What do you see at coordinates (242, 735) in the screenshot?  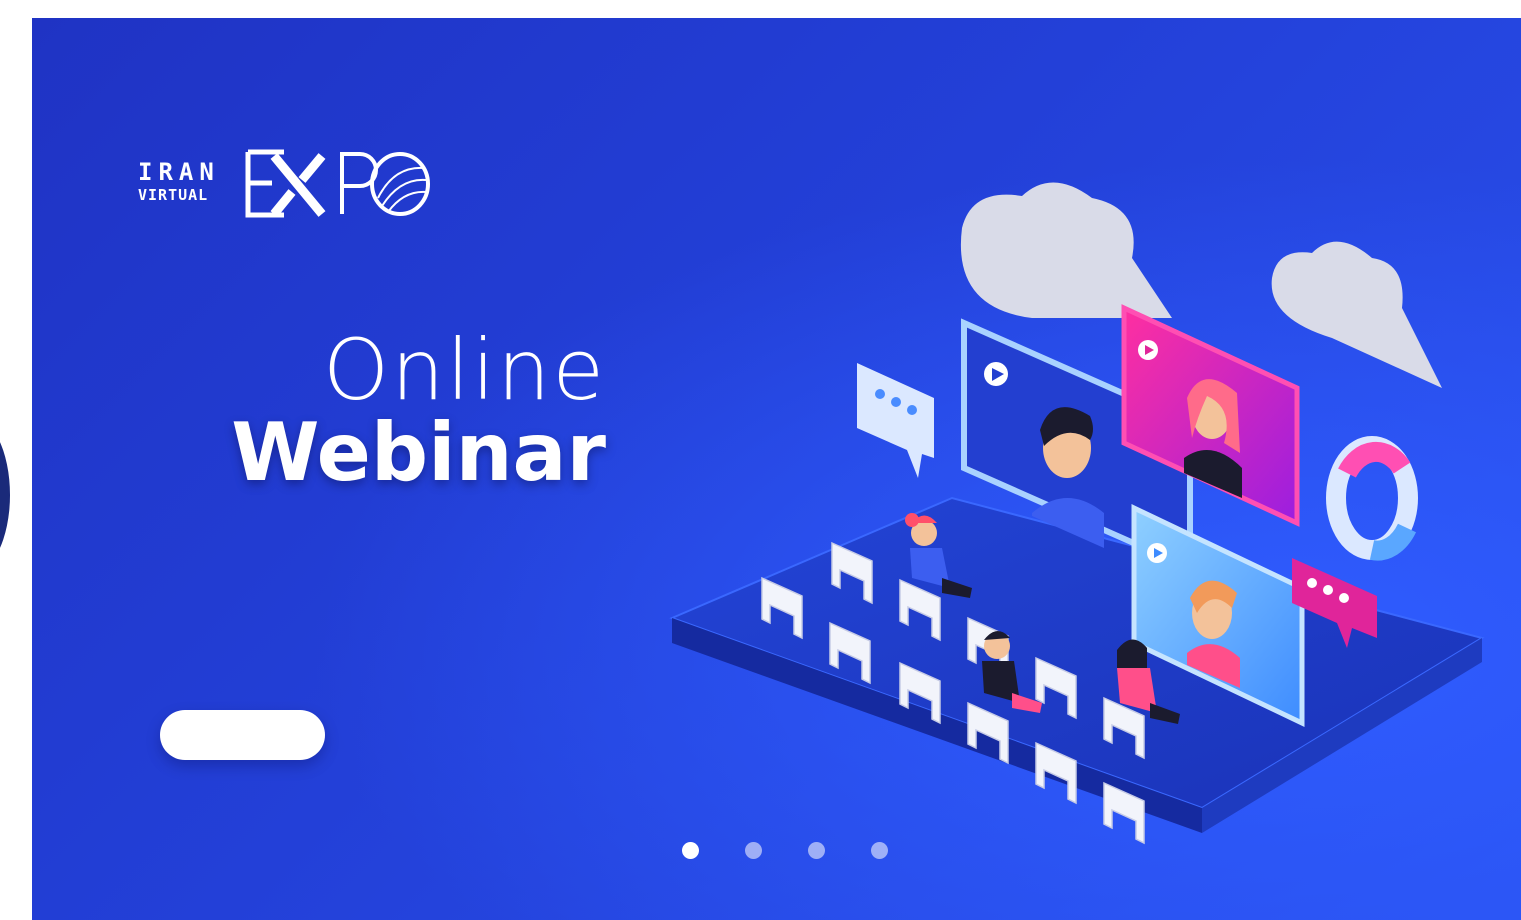 I see `cta-button` at bounding box center [242, 735].